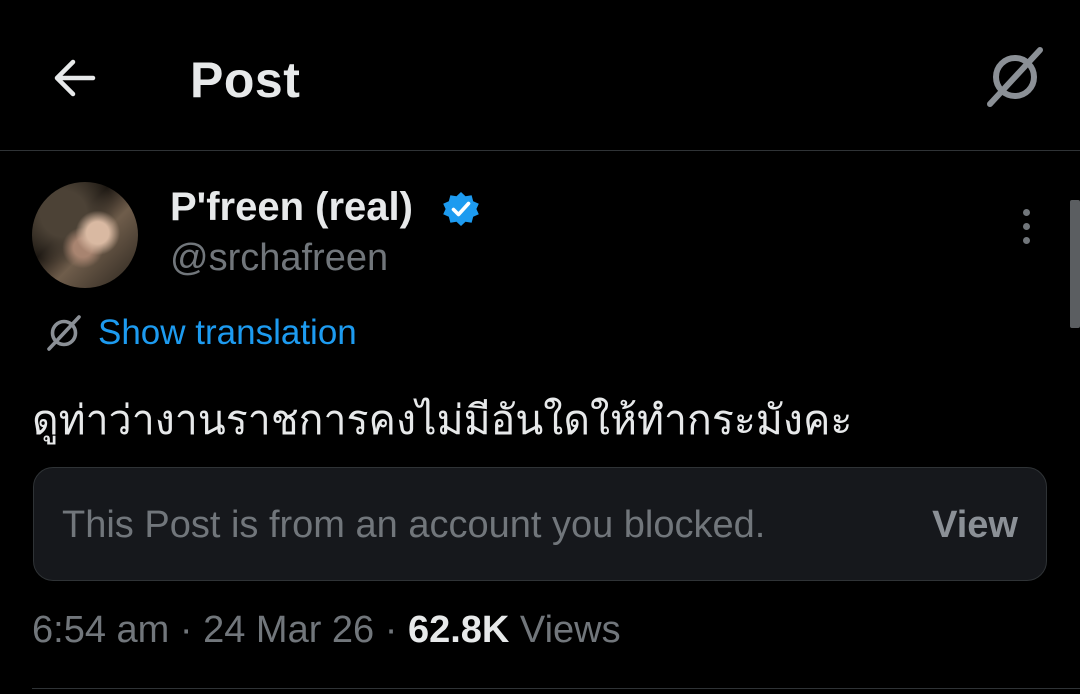  Describe the element at coordinates (975, 525) in the screenshot. I see `view-button: View` at that location.